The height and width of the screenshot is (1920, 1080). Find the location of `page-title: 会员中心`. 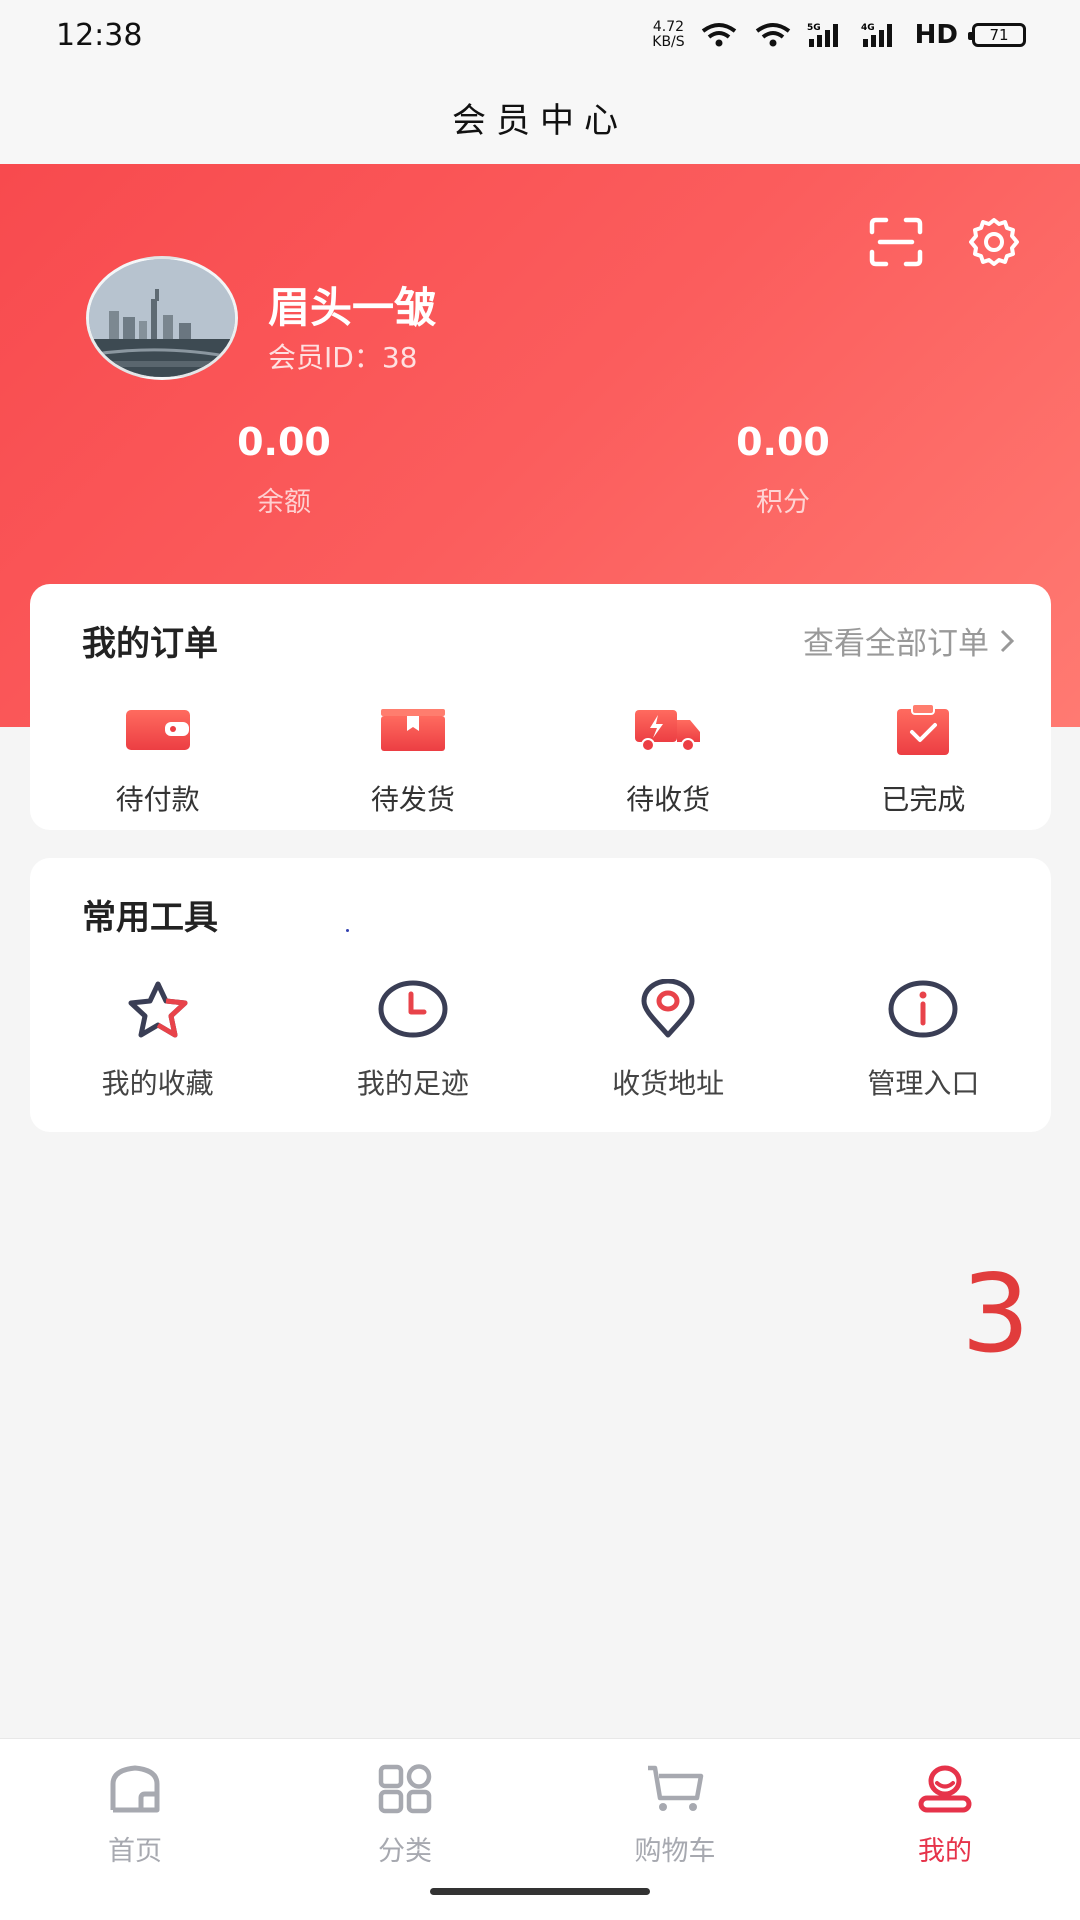

page-title: 会员中心 is located at coordinates (540, 117).